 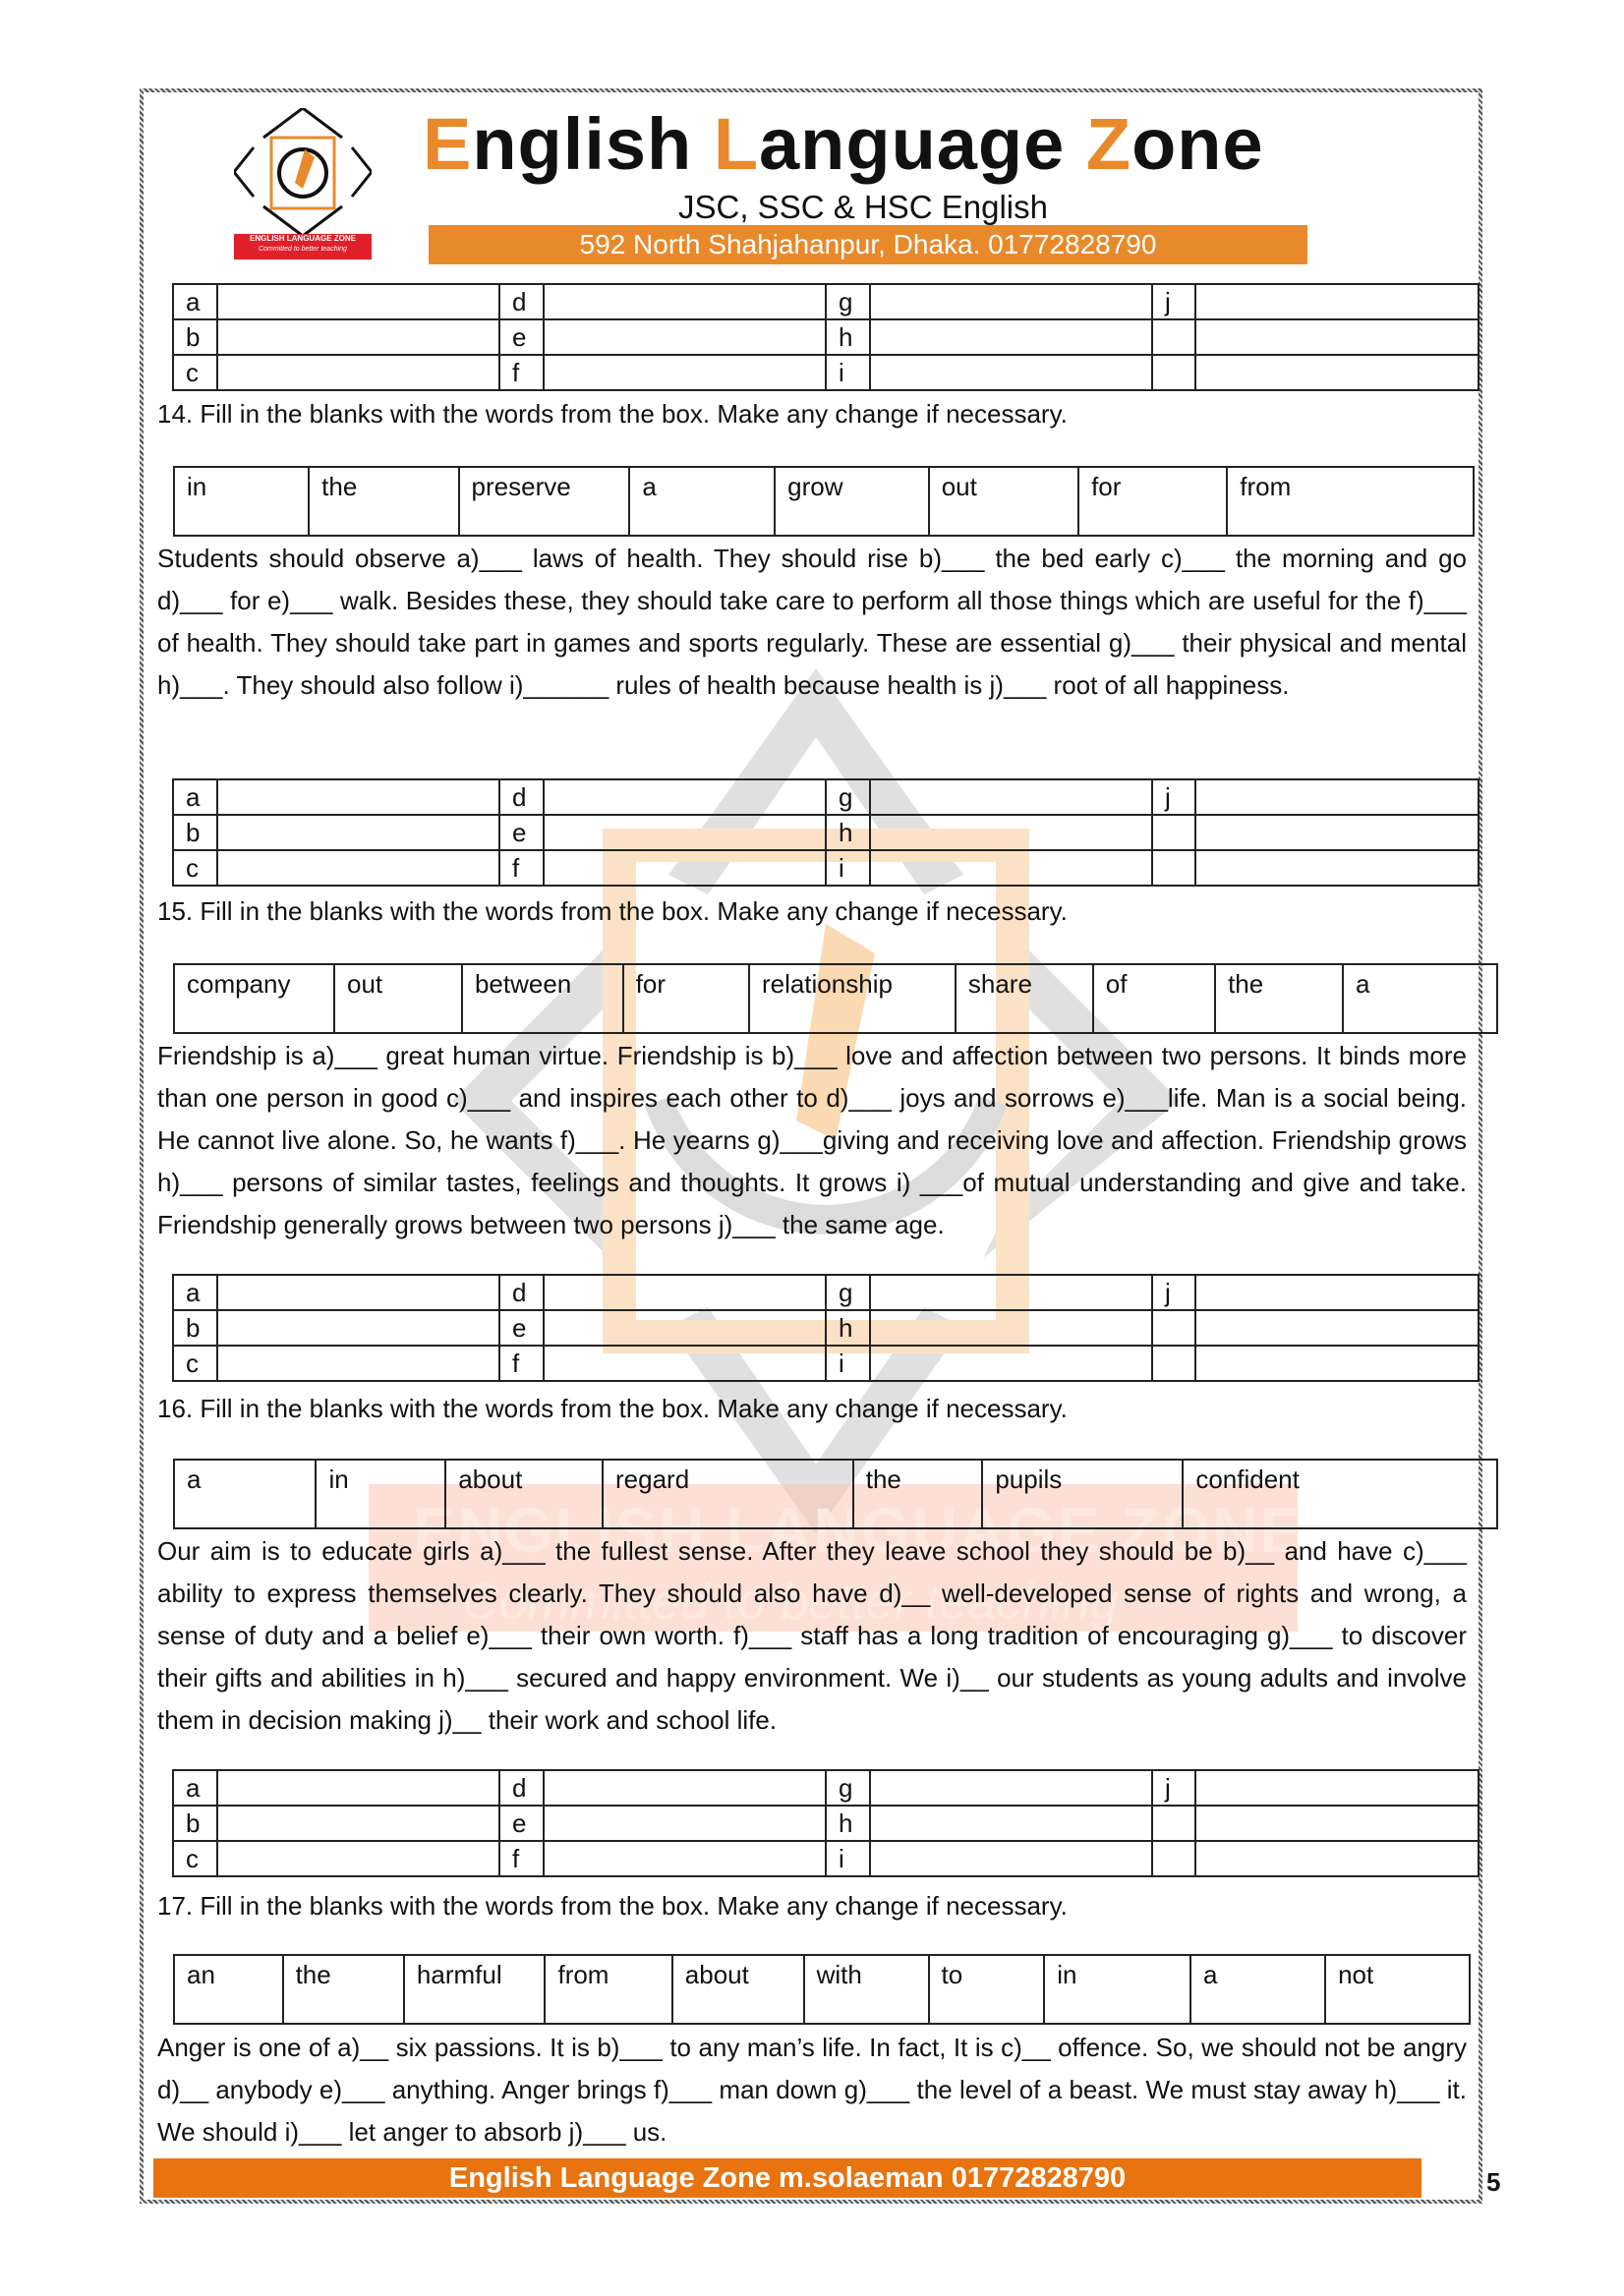 What do you see at coordinates (835, 1494) in the screenshot?
I see `word-box: a in about regard the pupils confident` at bounding box center [835, 1494].